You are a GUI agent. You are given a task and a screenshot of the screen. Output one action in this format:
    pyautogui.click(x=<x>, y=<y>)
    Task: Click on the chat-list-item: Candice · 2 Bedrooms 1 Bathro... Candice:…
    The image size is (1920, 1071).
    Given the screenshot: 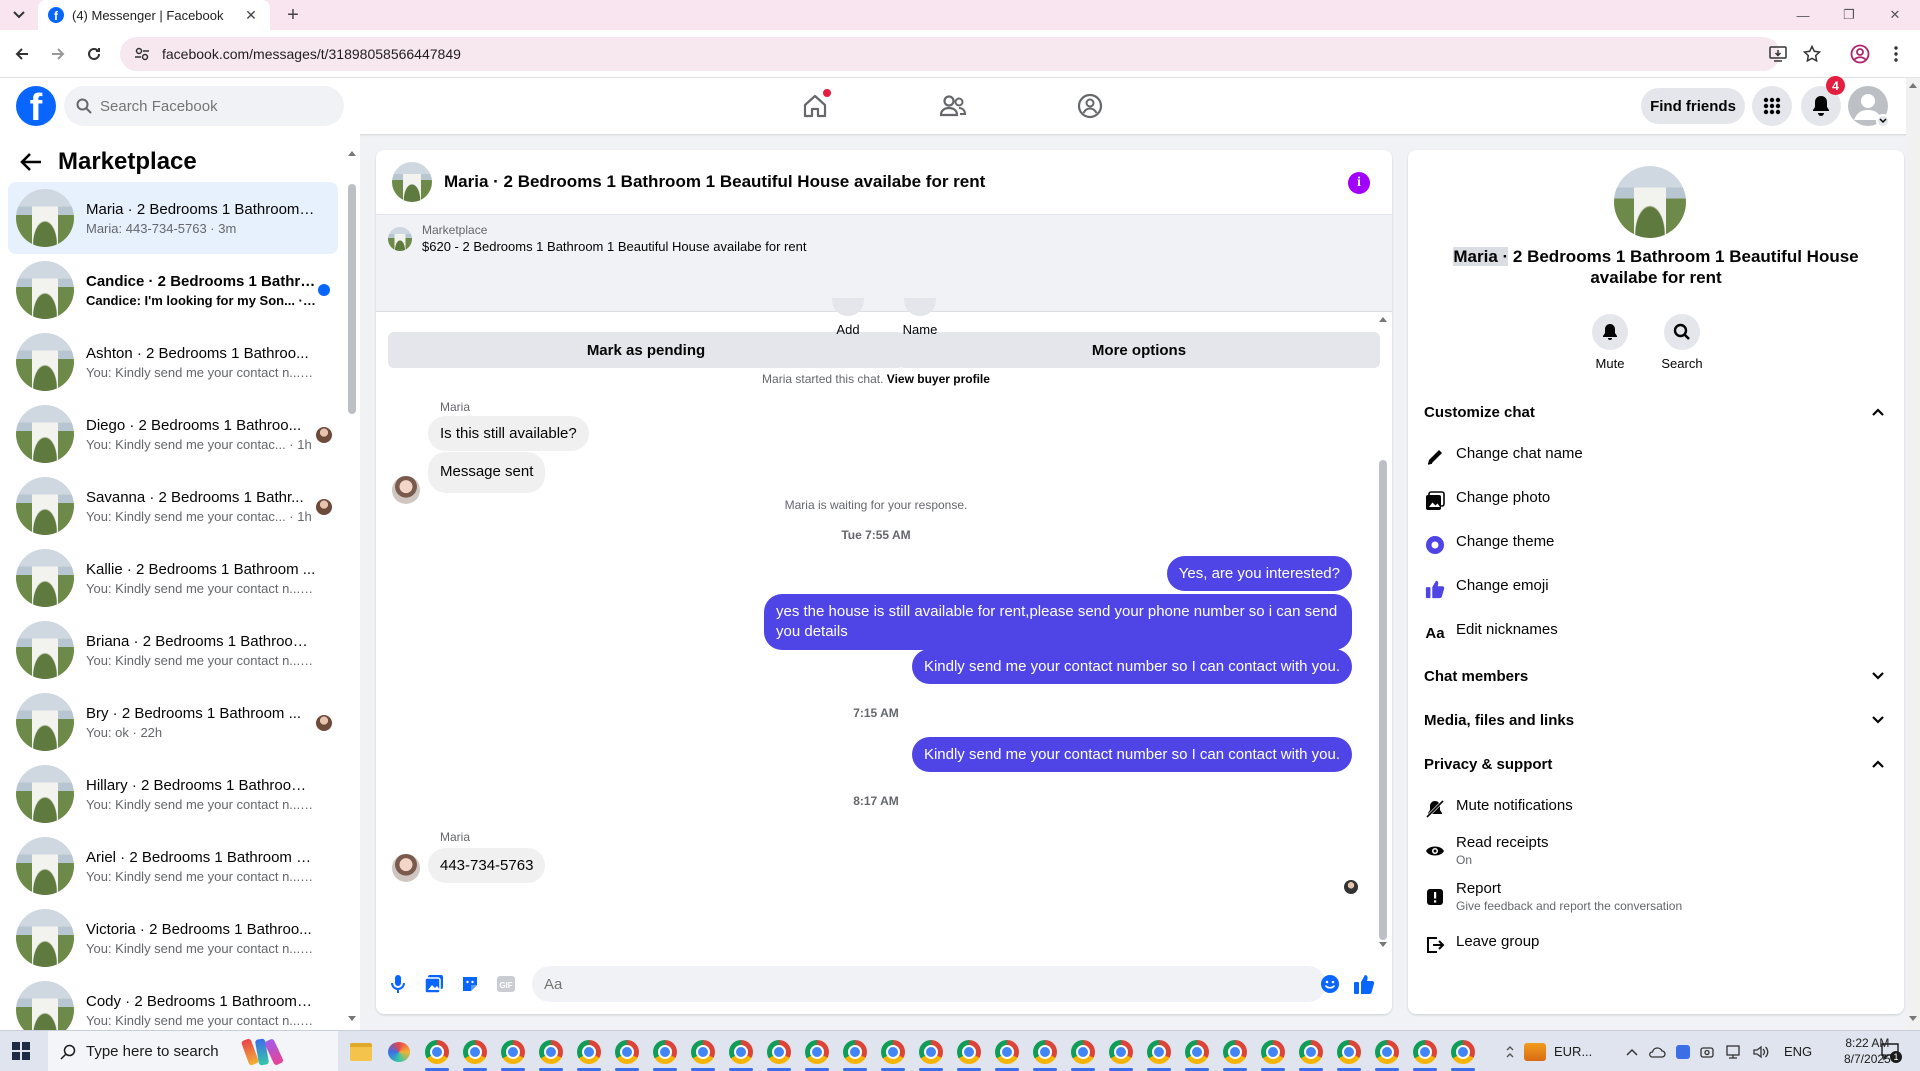 What is the action you would take?
    pyautogui.click(x=173, y=290)
    